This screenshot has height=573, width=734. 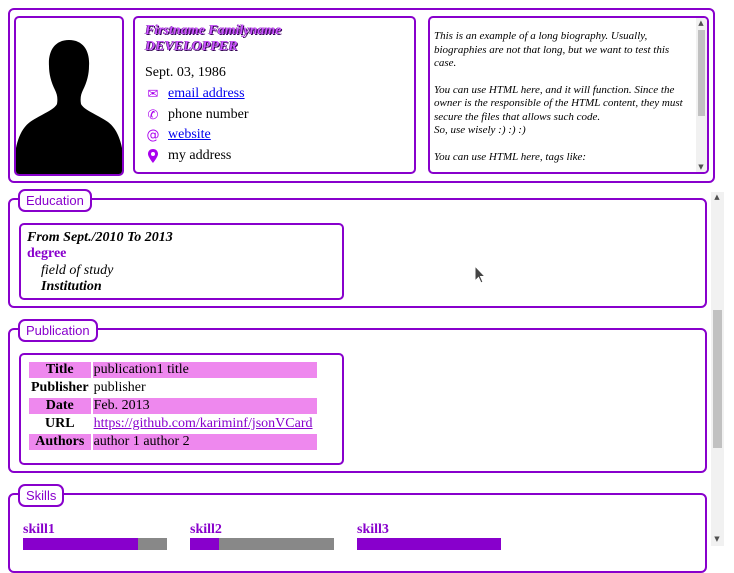 I want to click on education-field: field of study, so click(x=77, y=270).